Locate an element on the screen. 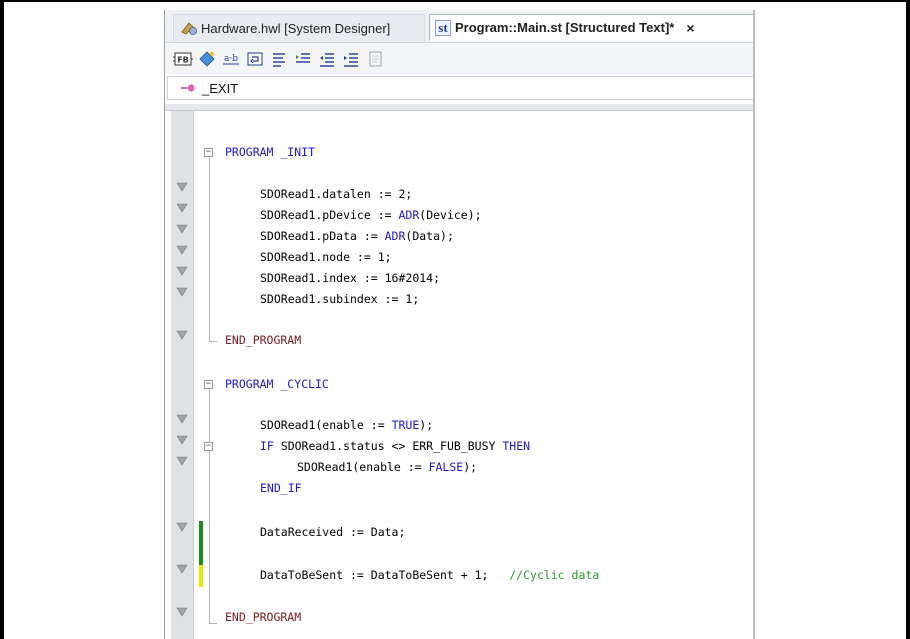 This screenshot has width=910, height=639. editor-top-separator is located at coordinates (460, 107).